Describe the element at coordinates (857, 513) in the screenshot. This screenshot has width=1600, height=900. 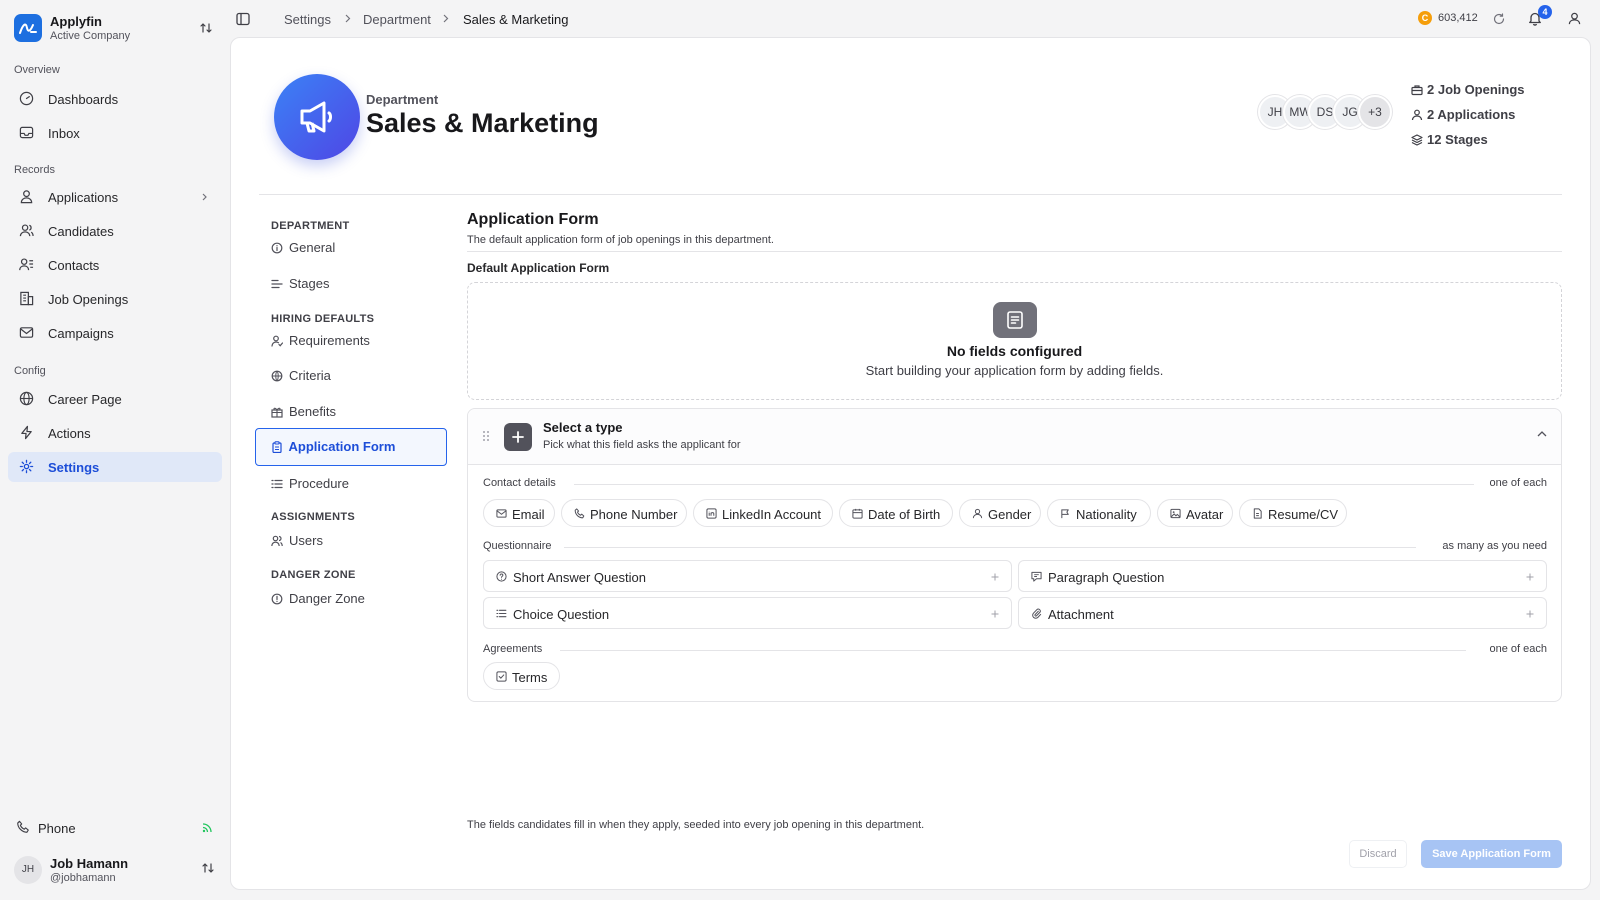
I see `calendar-icon` at that location.